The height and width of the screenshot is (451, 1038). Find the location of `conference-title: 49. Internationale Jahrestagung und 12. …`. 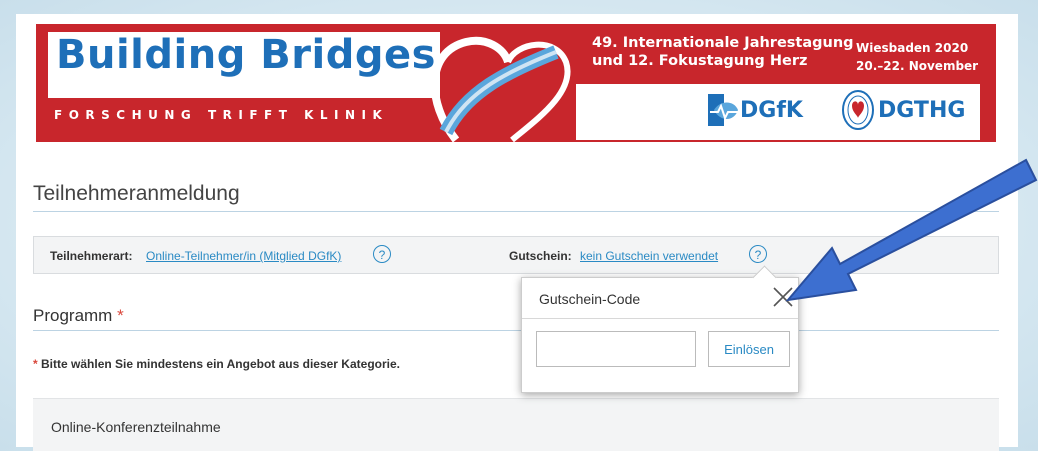

conference-title: 49. Internationale Jahrestagung und 12. … is located at coordinates (723, 52).